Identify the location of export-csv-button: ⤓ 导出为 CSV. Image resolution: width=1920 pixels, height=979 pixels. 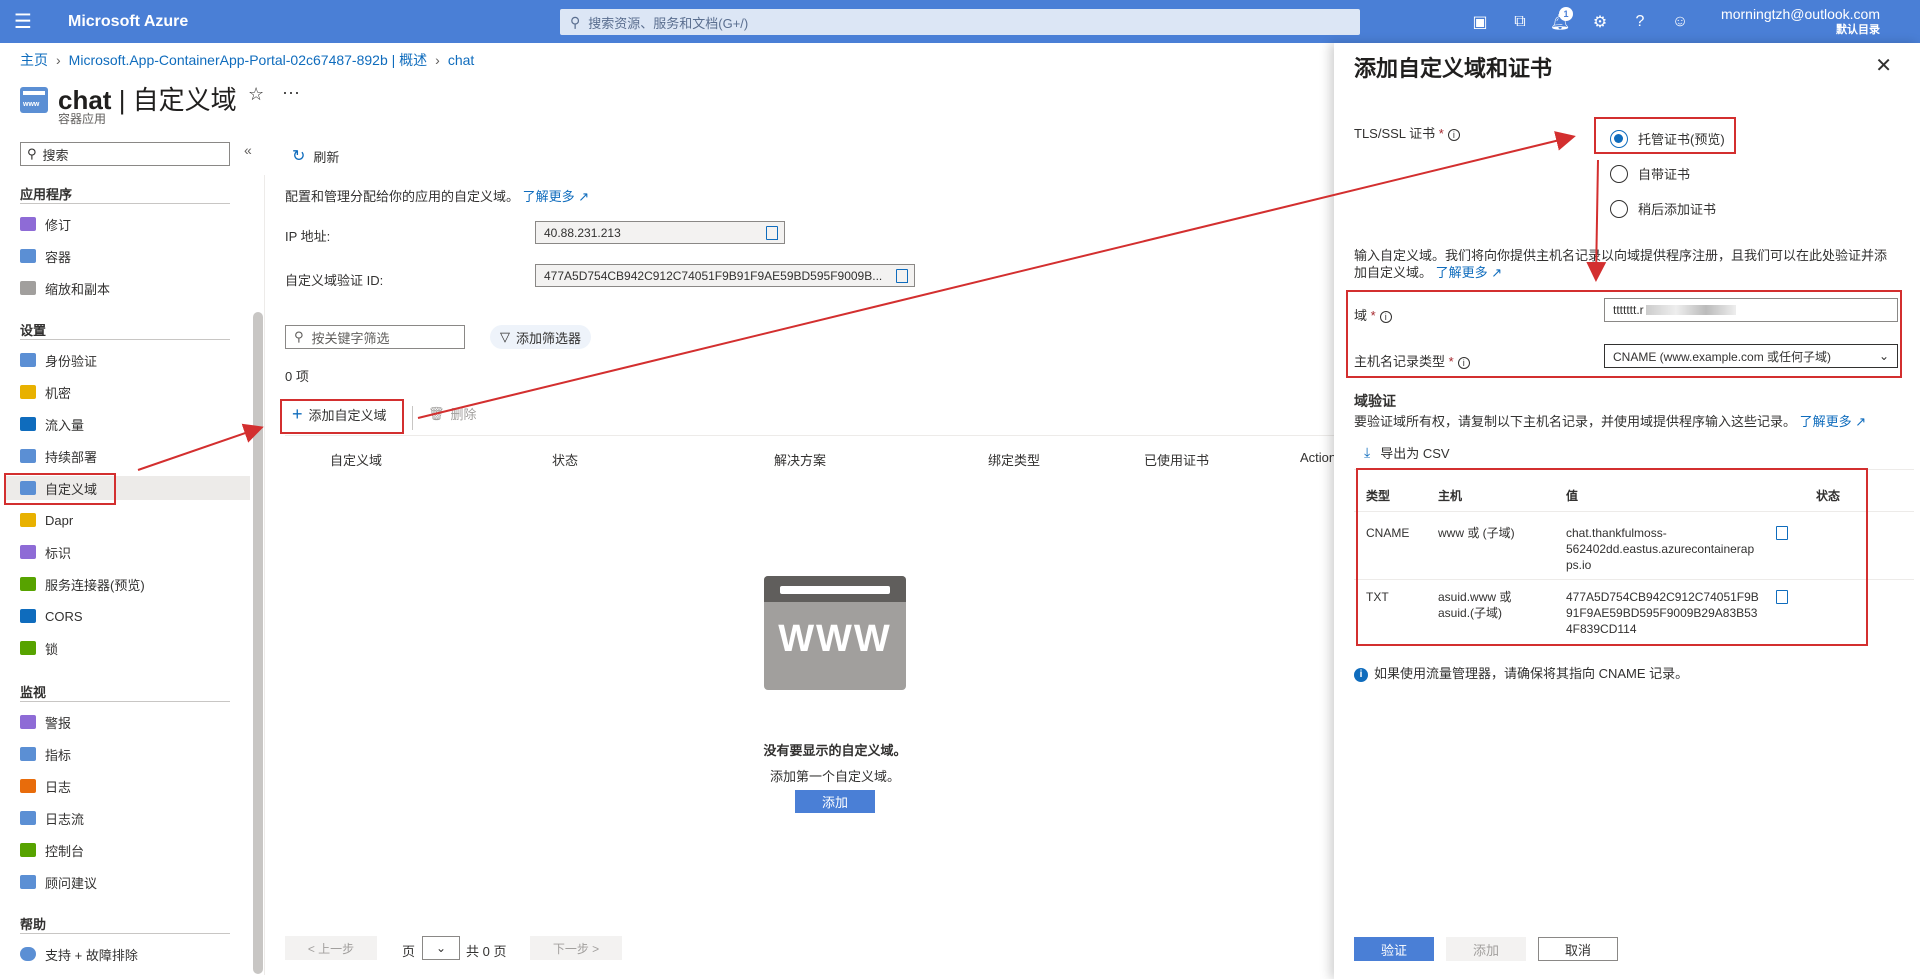
(1407, 452).